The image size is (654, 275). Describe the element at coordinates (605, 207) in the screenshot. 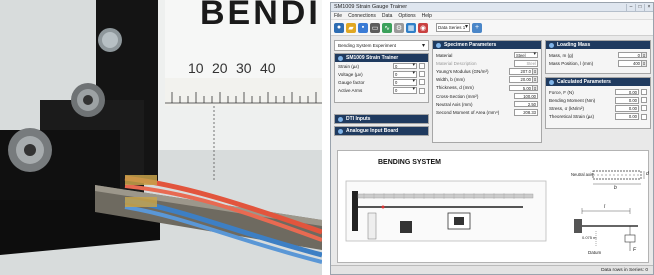

I see `label-l: l` at that location.